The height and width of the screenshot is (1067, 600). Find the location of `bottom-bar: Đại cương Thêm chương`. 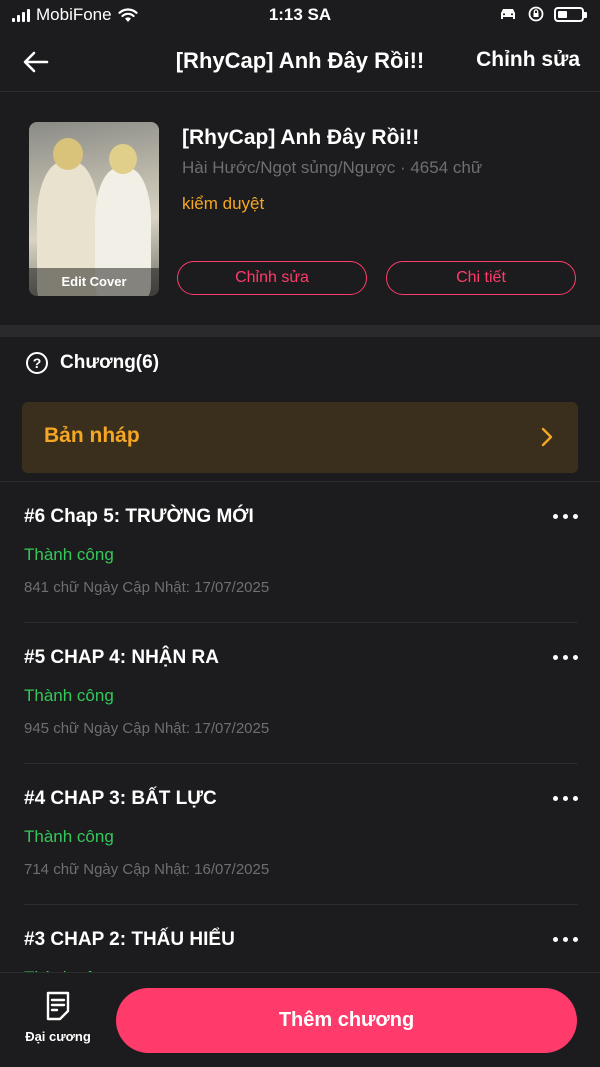

bottom-bar: Đại cương Thêm chương is located at coordinates (300, 1019).